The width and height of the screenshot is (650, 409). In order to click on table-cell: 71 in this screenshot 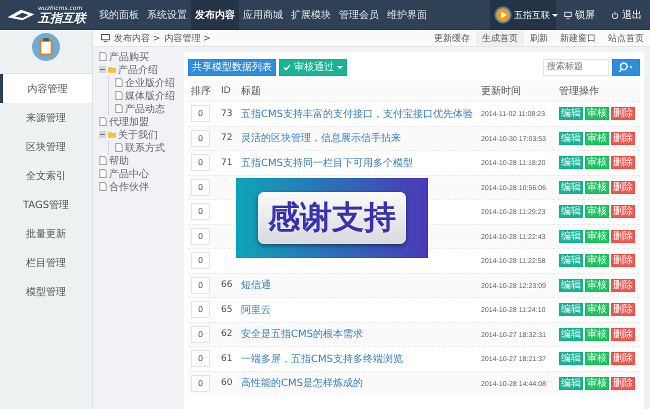, I will do `click(226, 163)`.